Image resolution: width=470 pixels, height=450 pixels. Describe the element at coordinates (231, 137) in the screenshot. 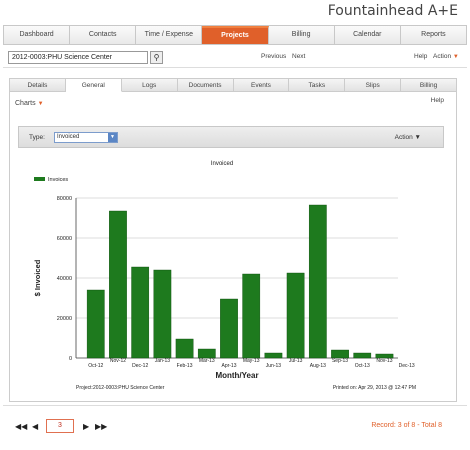

I see `chart-type-bar: Type: Invoiced ▼ Action ▼` at that location.